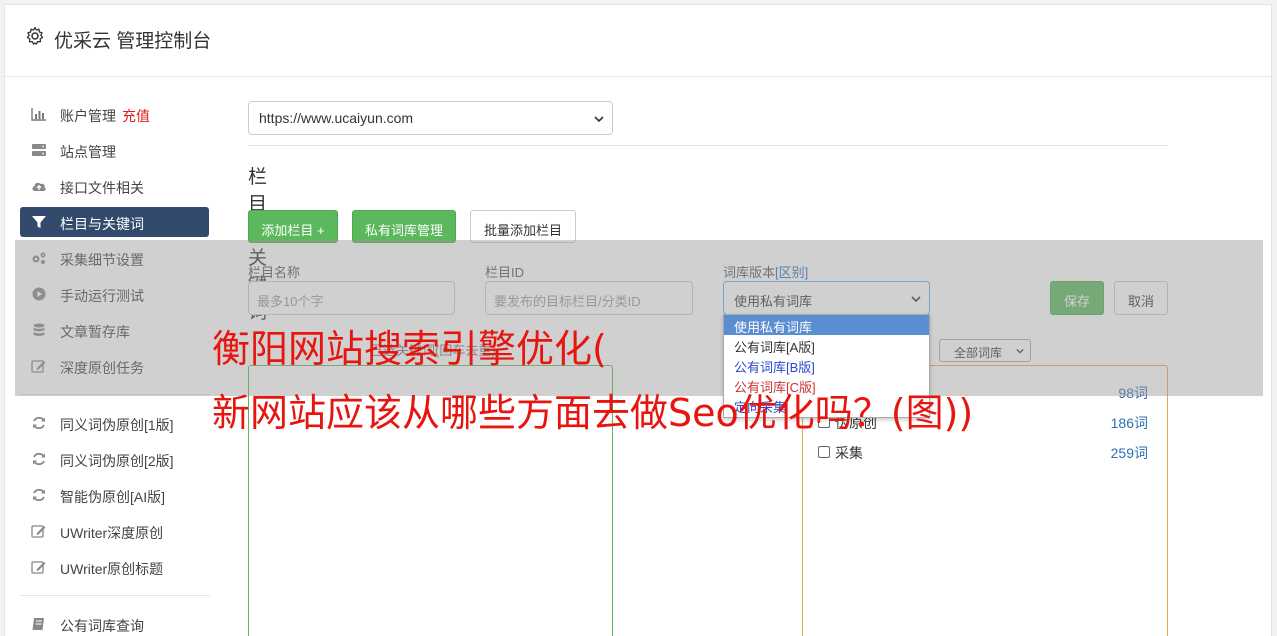 Image resolution: width=1277 pixels, height=636 pixels. I want to click on sidebar-item-label: 接口文件相关, so click(102, 188).